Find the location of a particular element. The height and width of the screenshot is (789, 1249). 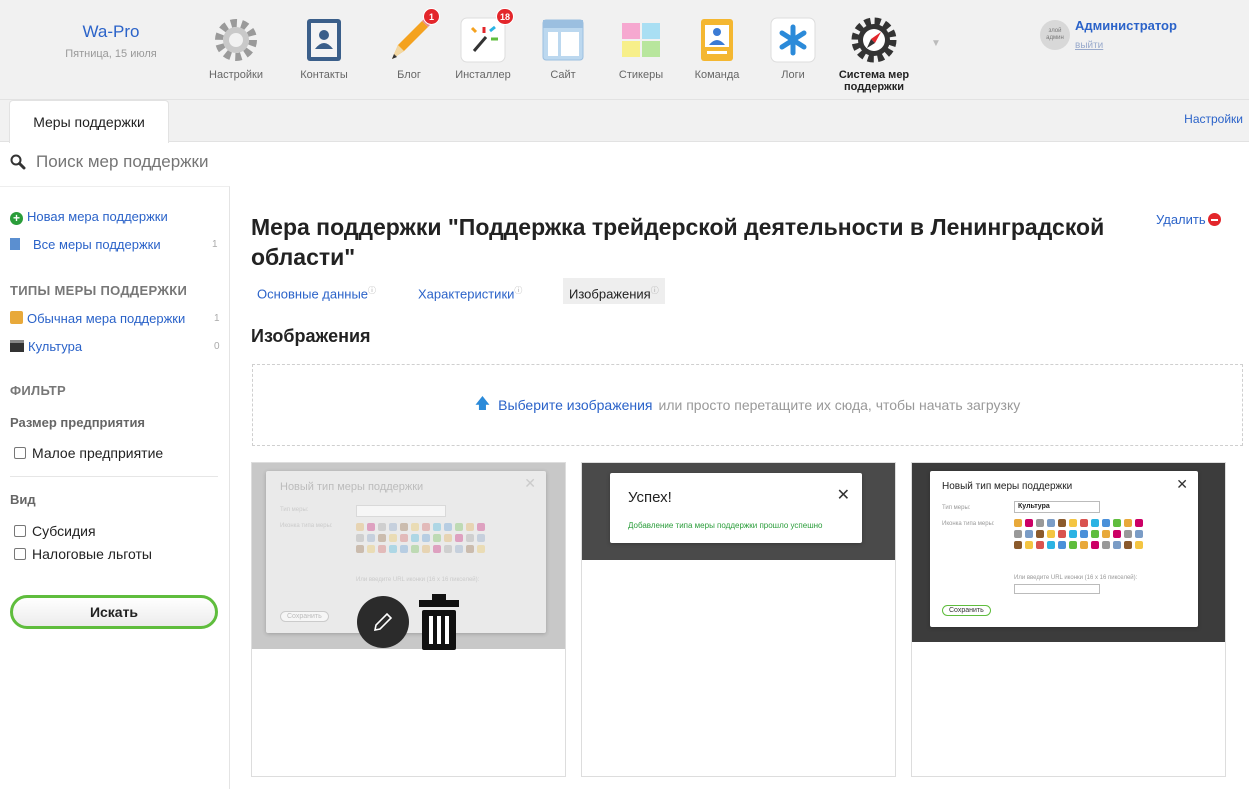

checkbox-tax-benefits: Налоговые льготы is located at coordinates (83, 554).